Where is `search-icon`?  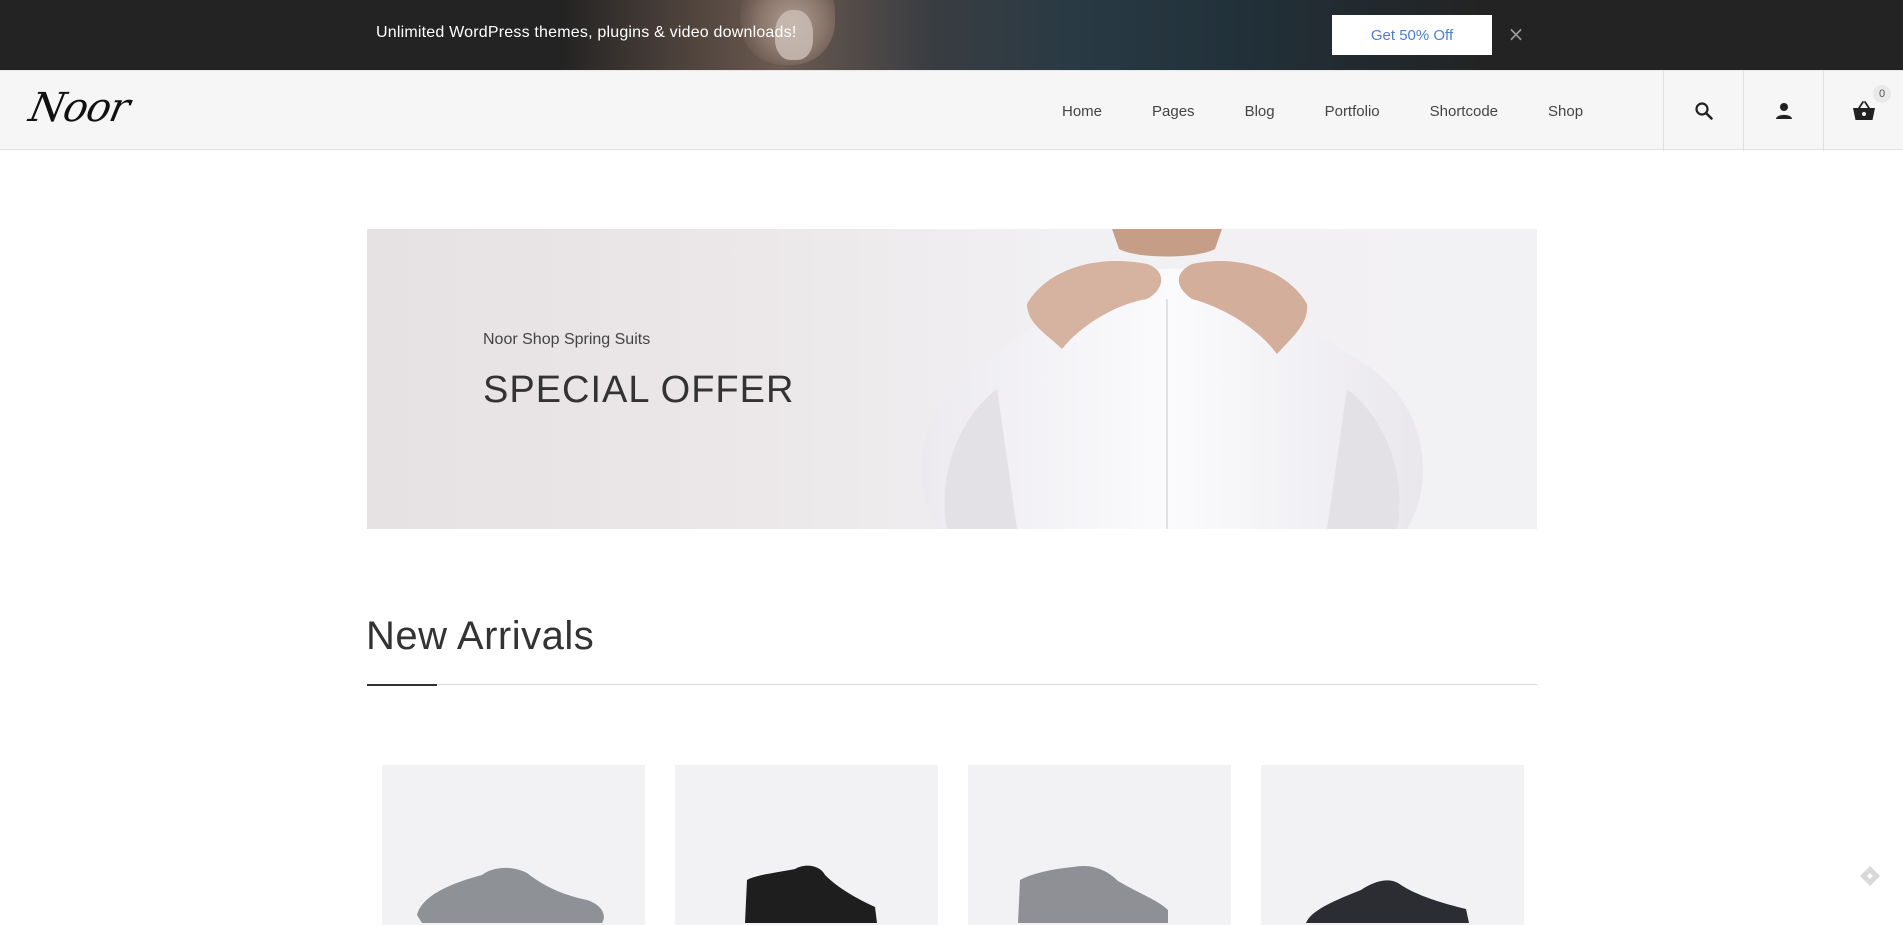 search-icon is located at coordinates (1703, 111).